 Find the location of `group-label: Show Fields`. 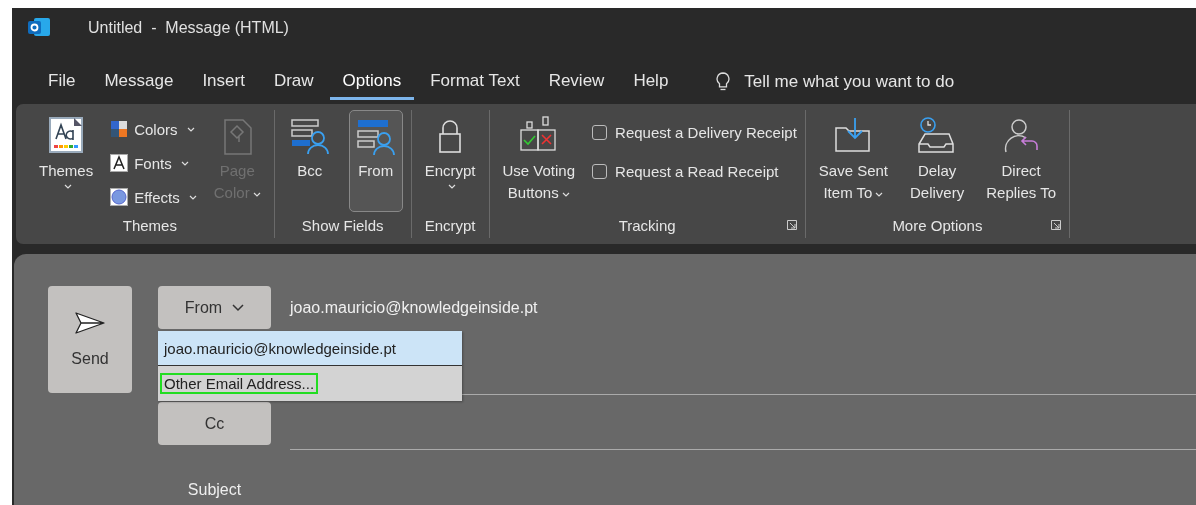

group-label: Show Fields is located at coordinates (342, 225).